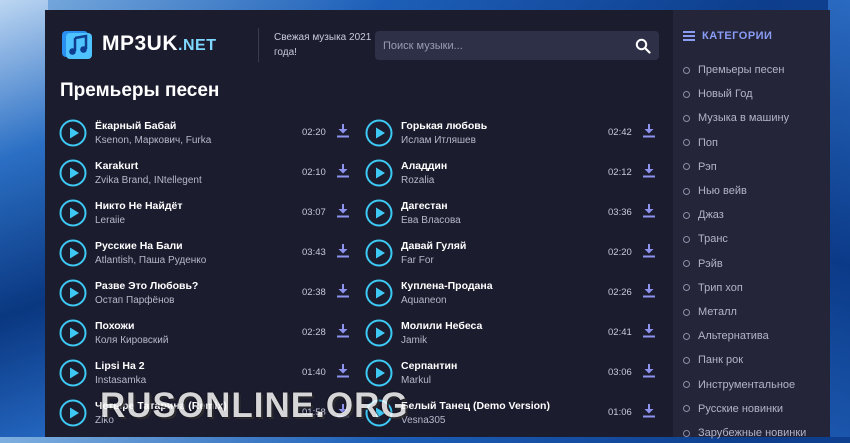 The width and height of the screenshot is (850, 443). I want to click on track-item: Давай Гуляй Far For 02:20, so click(511, 255).